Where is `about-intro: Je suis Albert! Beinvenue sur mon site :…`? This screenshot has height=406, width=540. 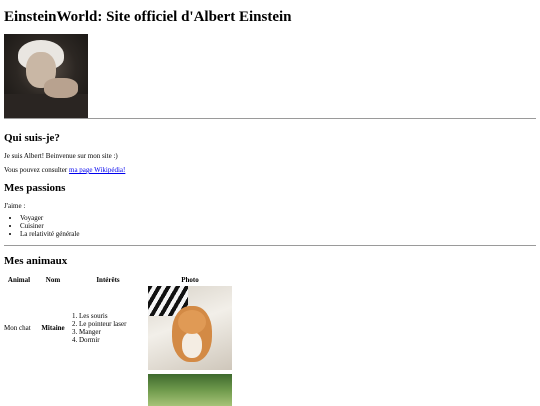
about-intro: Je suis Albert! Beinvenue sur mon site :… is located at coordinates (61, 156).